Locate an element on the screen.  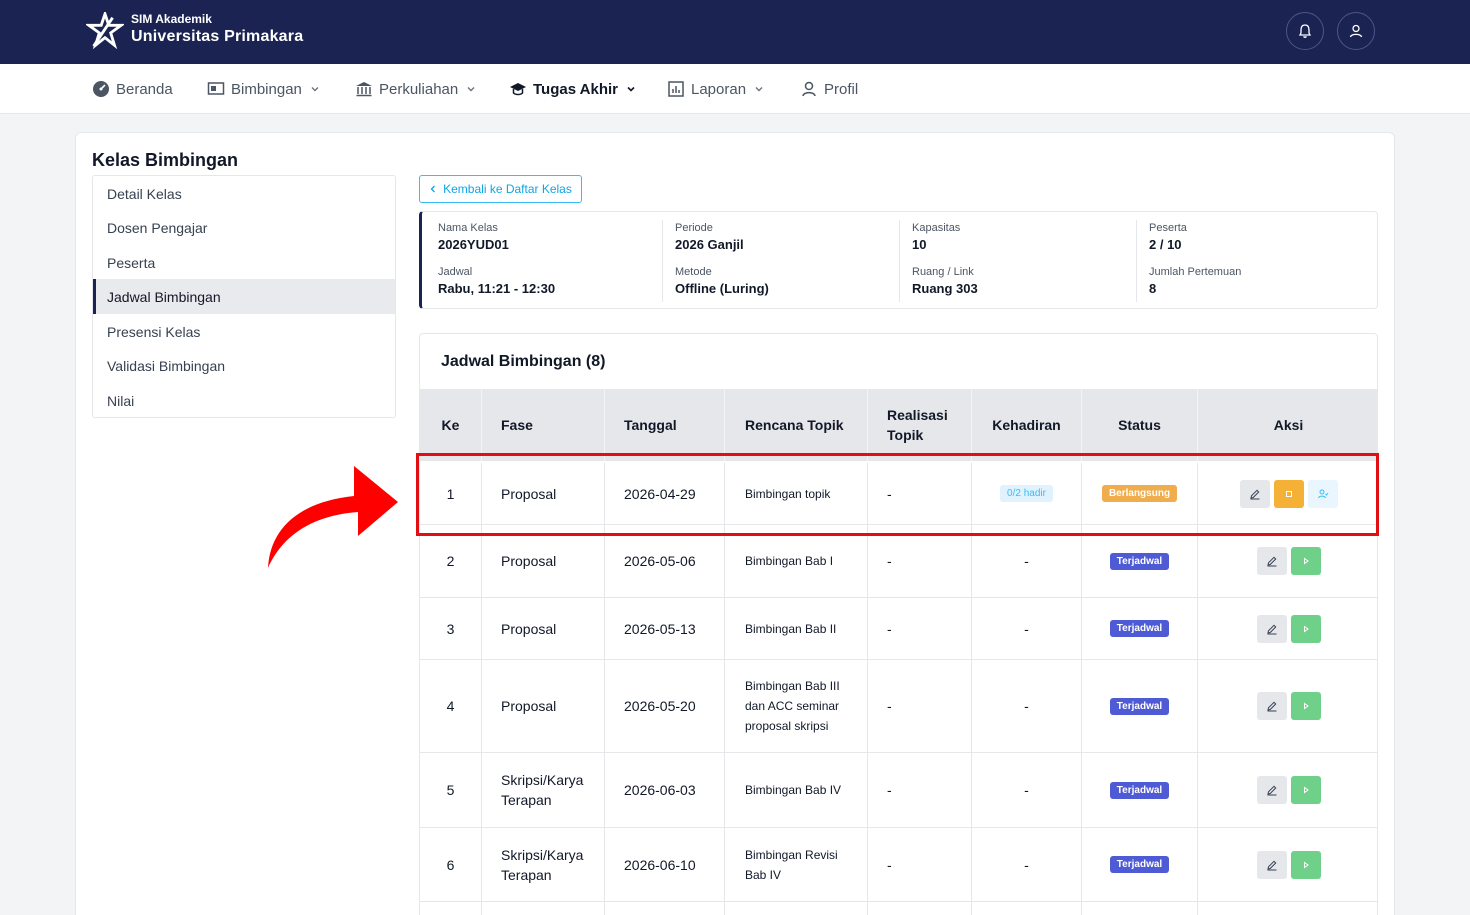
nav-beranda: Beranda is located at coordinates (132, 89).